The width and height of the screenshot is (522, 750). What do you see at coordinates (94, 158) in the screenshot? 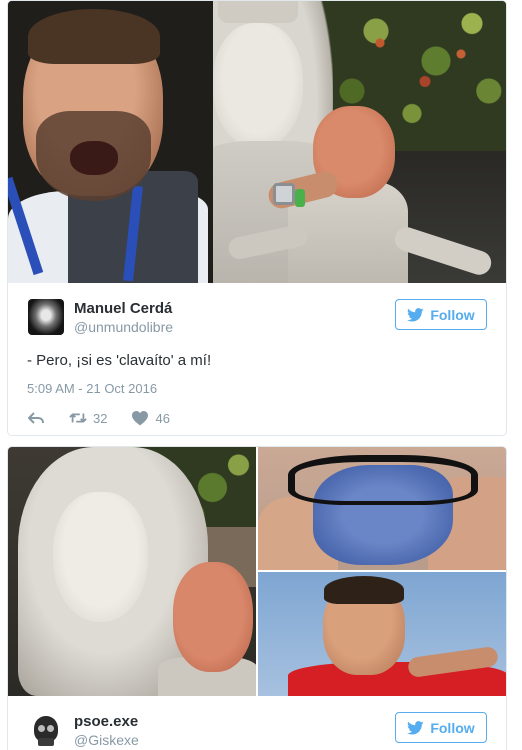
I see `man-mouth` at bounding box center [94, 158].